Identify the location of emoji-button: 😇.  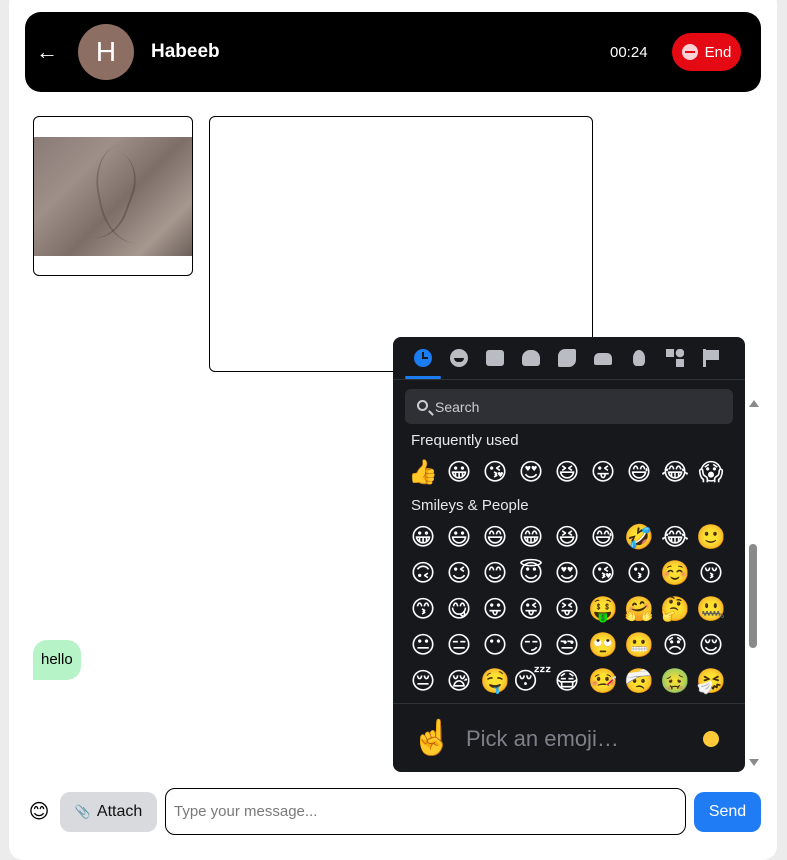
(531, 573).